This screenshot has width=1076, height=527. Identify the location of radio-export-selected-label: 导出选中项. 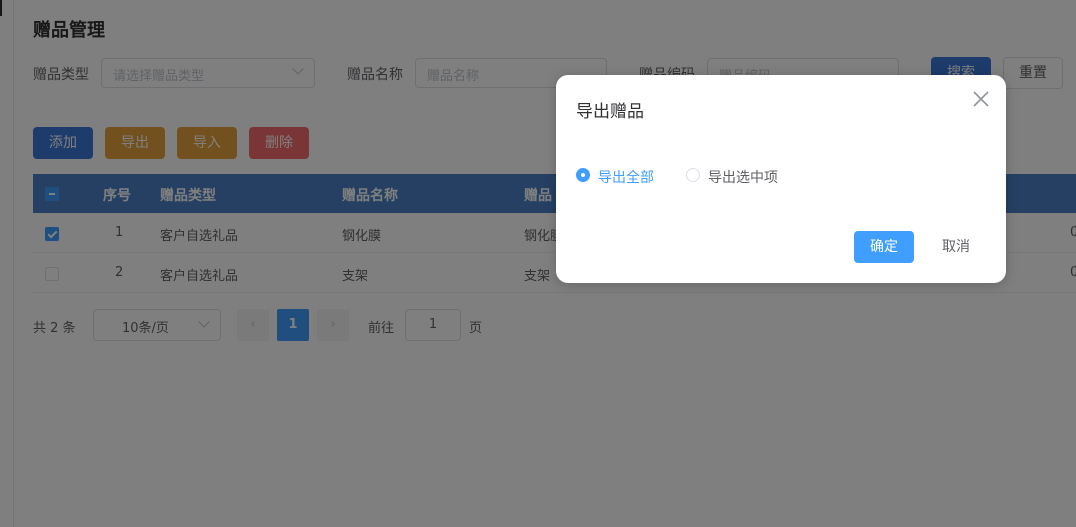
(743, 178).